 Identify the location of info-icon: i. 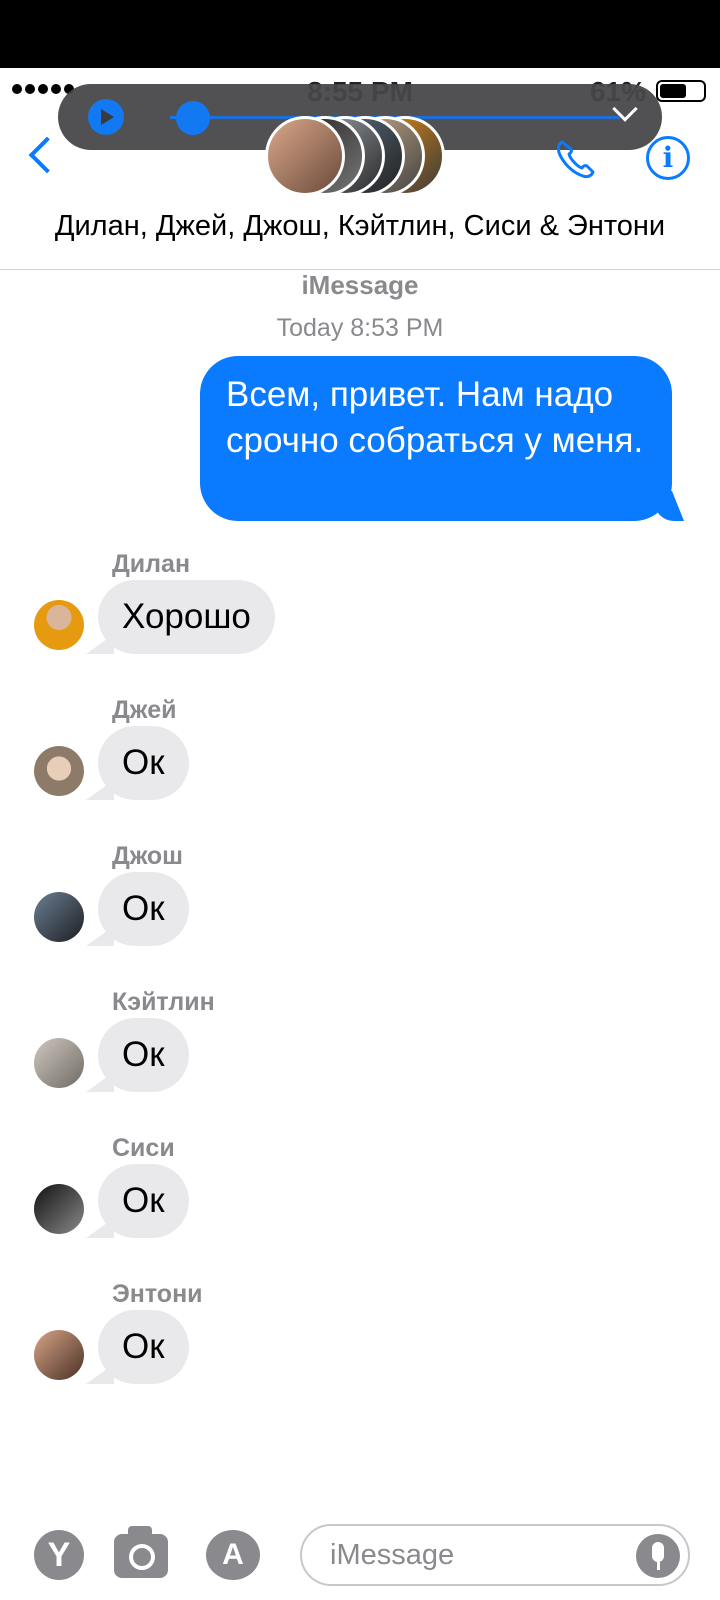
(668, 158).